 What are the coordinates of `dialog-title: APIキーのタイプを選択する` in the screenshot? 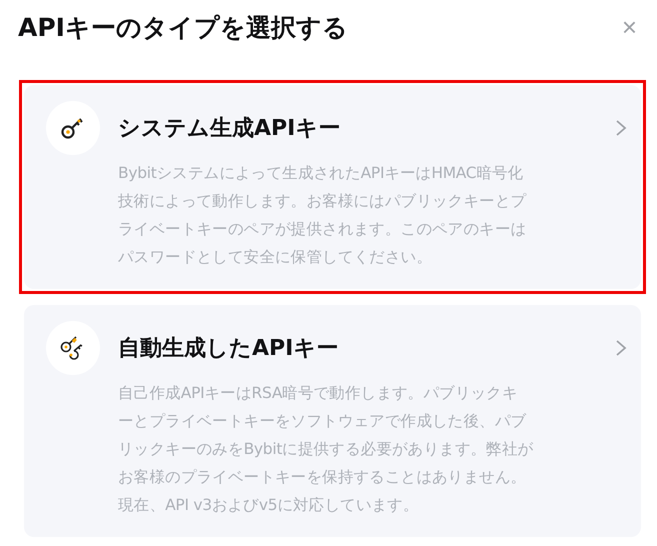 It's located at (183, 28).